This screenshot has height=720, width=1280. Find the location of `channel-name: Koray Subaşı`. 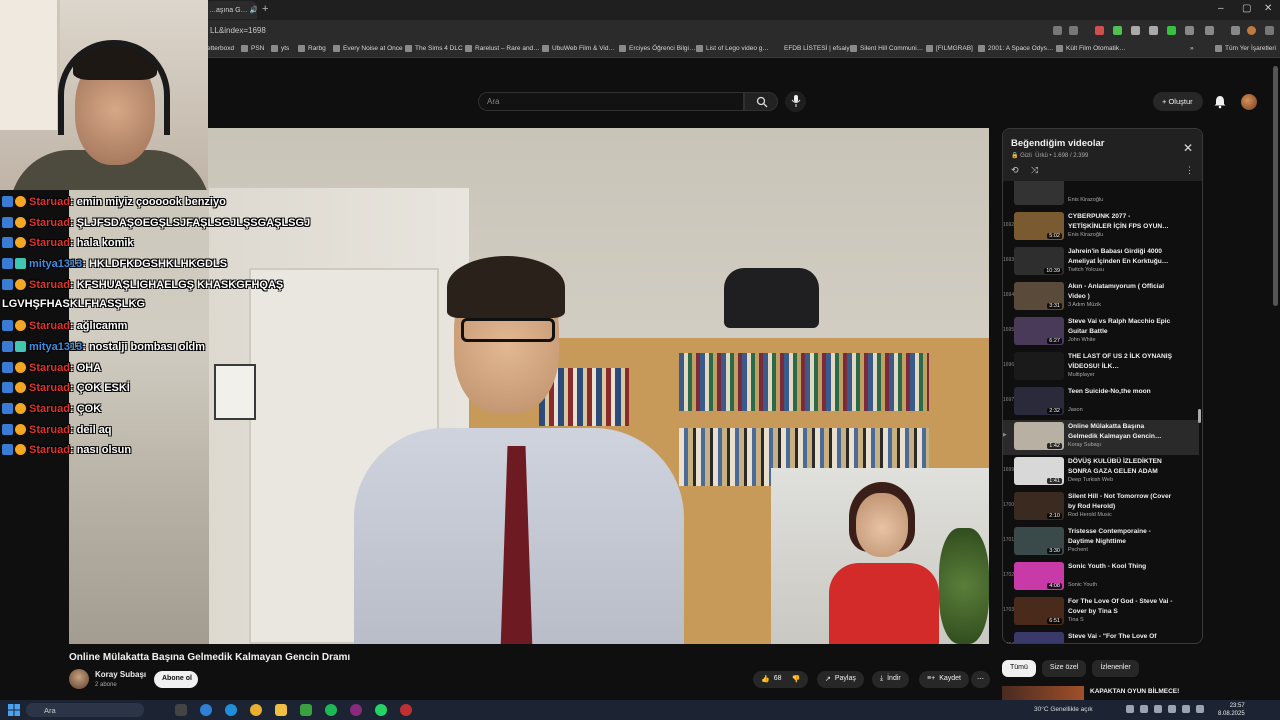

channel-name: Koray Subaşı is located at coordinates (120, 674).